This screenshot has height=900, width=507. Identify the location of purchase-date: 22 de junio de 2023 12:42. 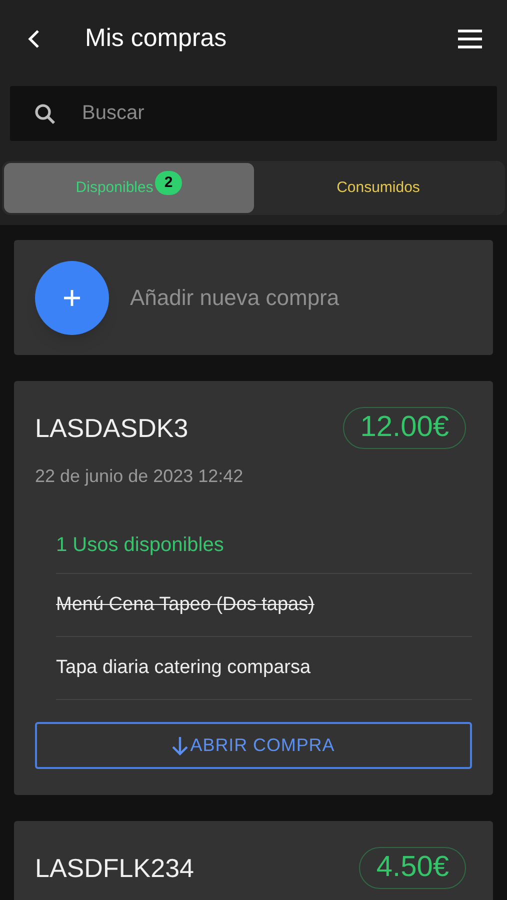
(139, 476).